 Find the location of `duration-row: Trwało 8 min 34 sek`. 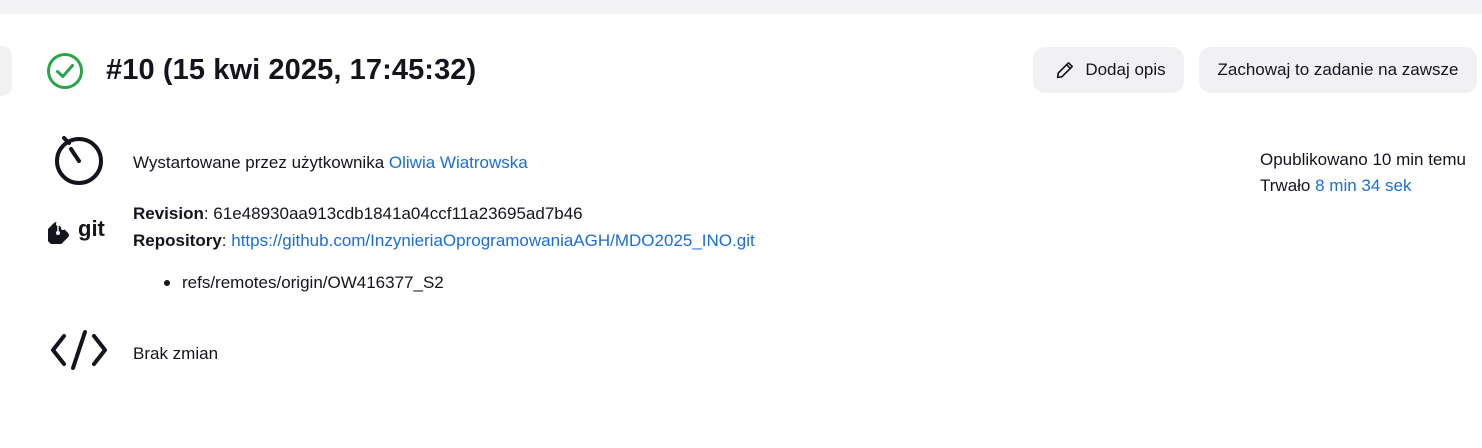

duration-row: Trwało 8 min 34 sek is located at coordinates (1363, 186).